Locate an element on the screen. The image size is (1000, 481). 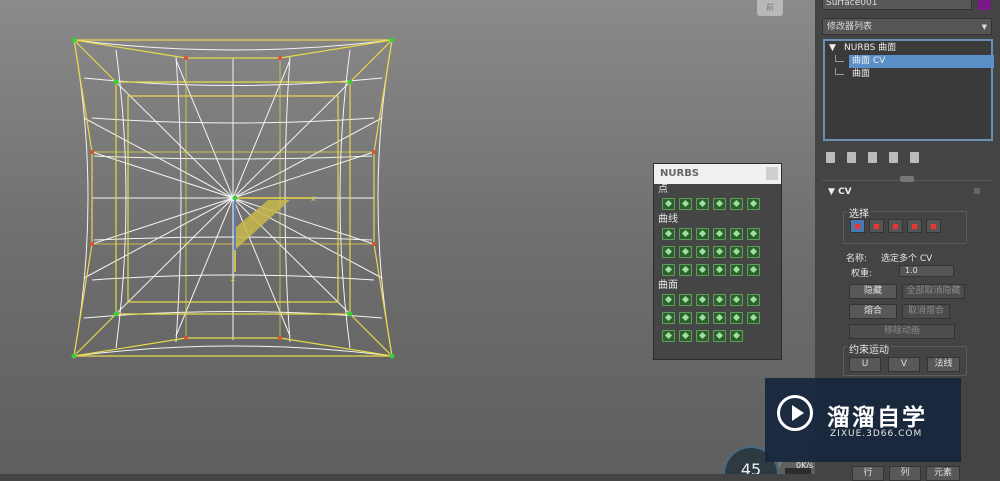
object-name-field: Surface001 is located at coordinates (897, 5).